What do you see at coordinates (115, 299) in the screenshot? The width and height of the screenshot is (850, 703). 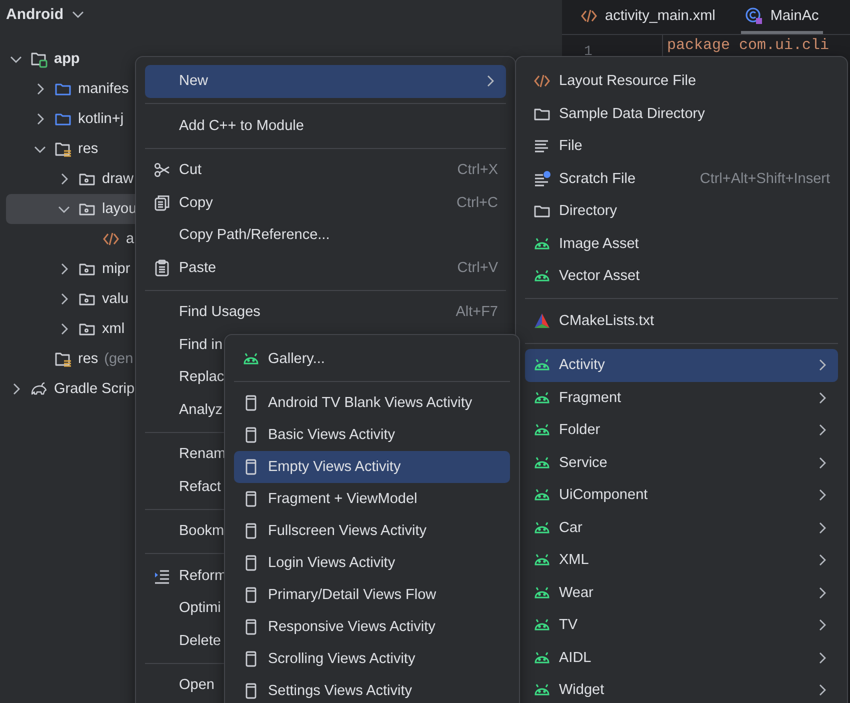 I see `tree-label: valu` at bounding box center [115, 299].